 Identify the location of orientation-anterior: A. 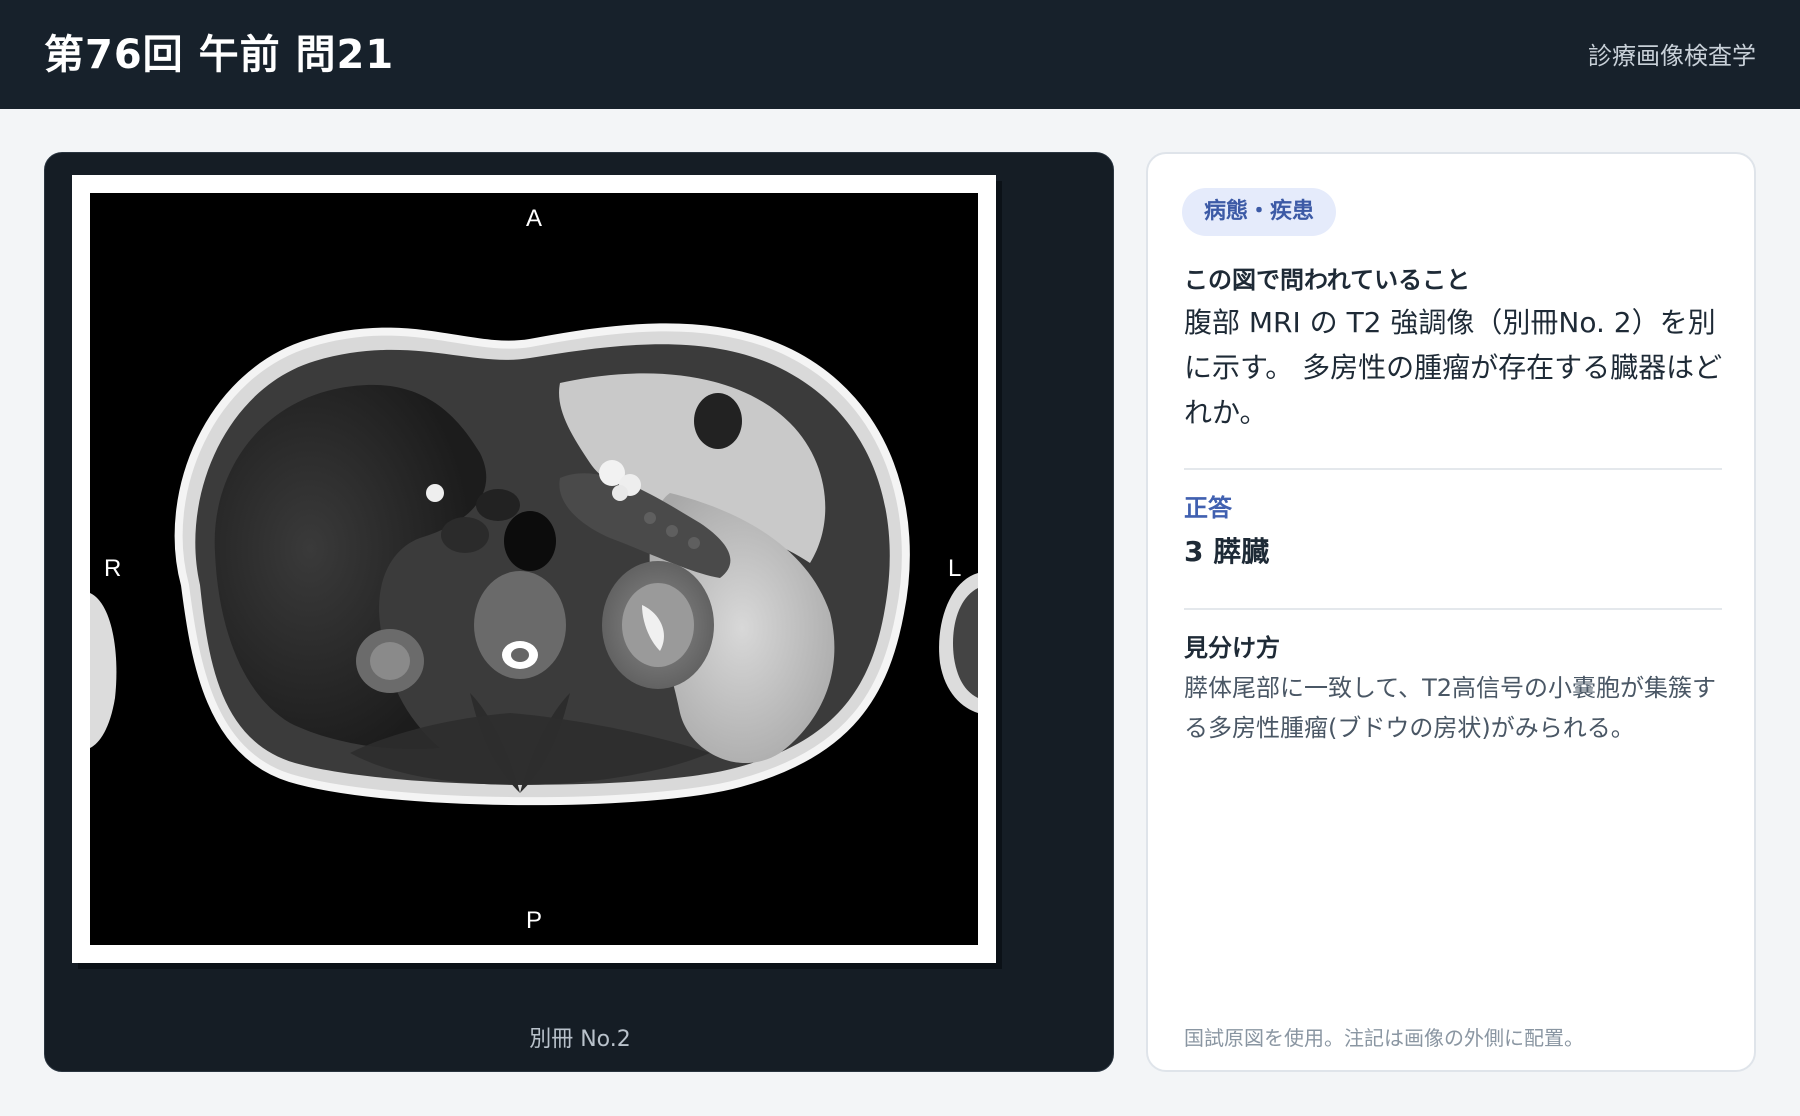
(534, 218).